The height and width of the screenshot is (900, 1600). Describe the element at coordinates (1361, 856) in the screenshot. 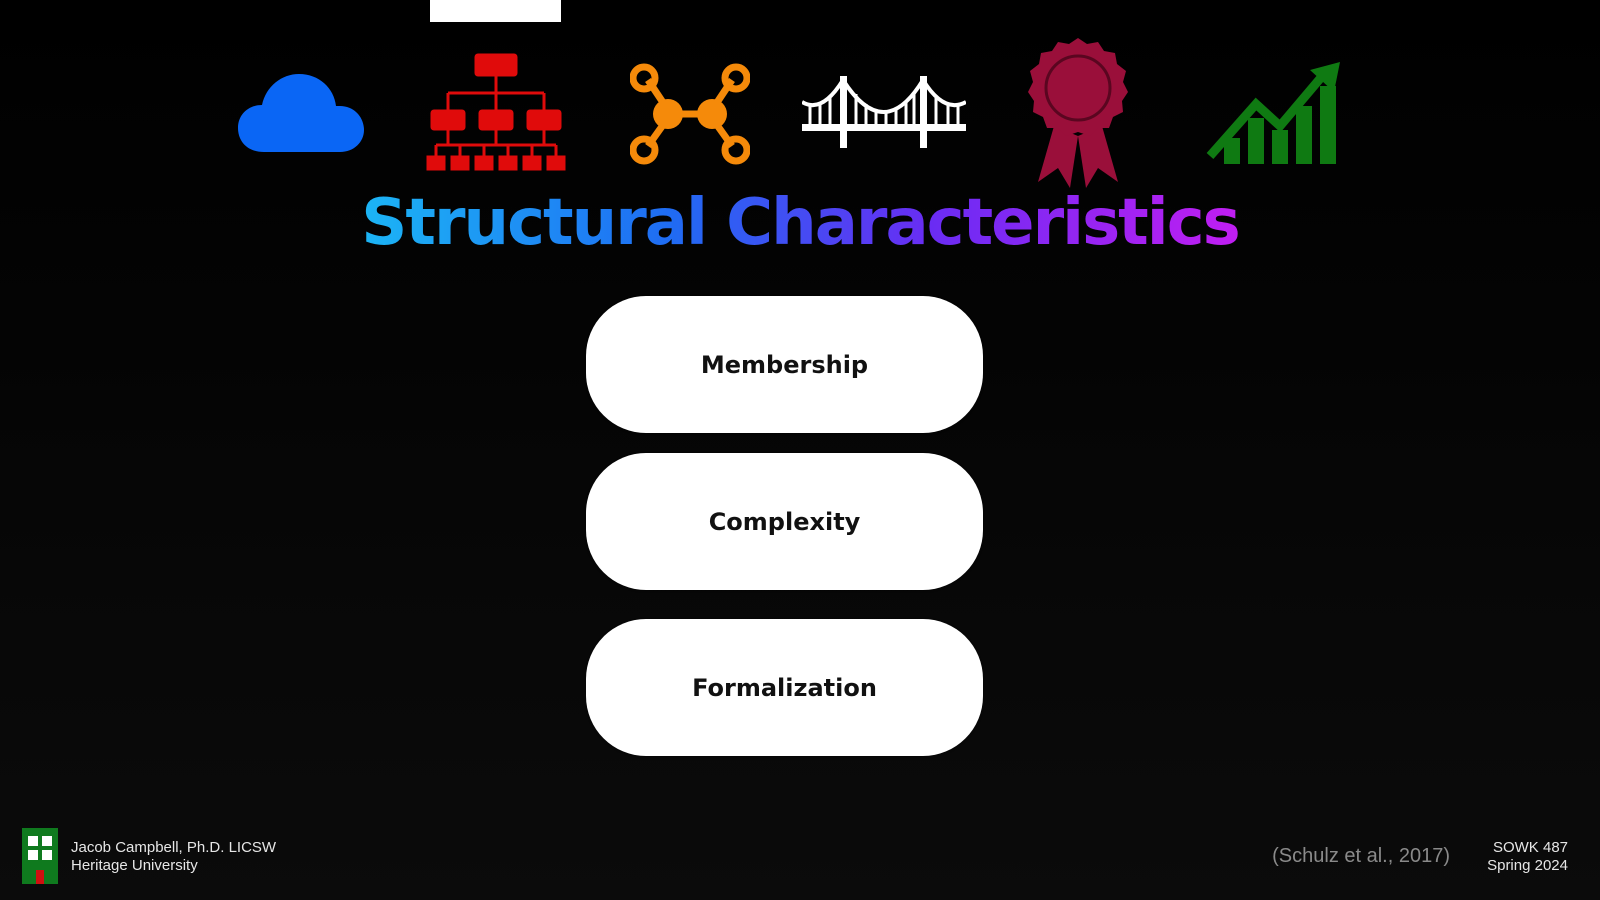

I see `citation-text: (Schulz et al., 2017)` at that location.